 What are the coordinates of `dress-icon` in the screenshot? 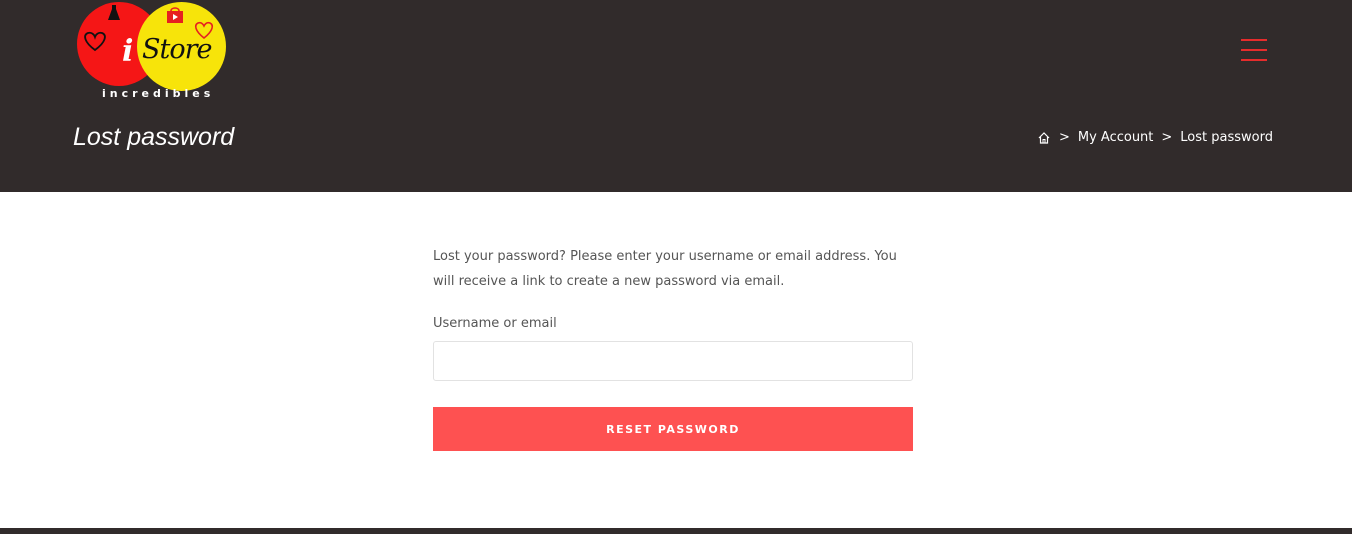 It's located at (114, 12).